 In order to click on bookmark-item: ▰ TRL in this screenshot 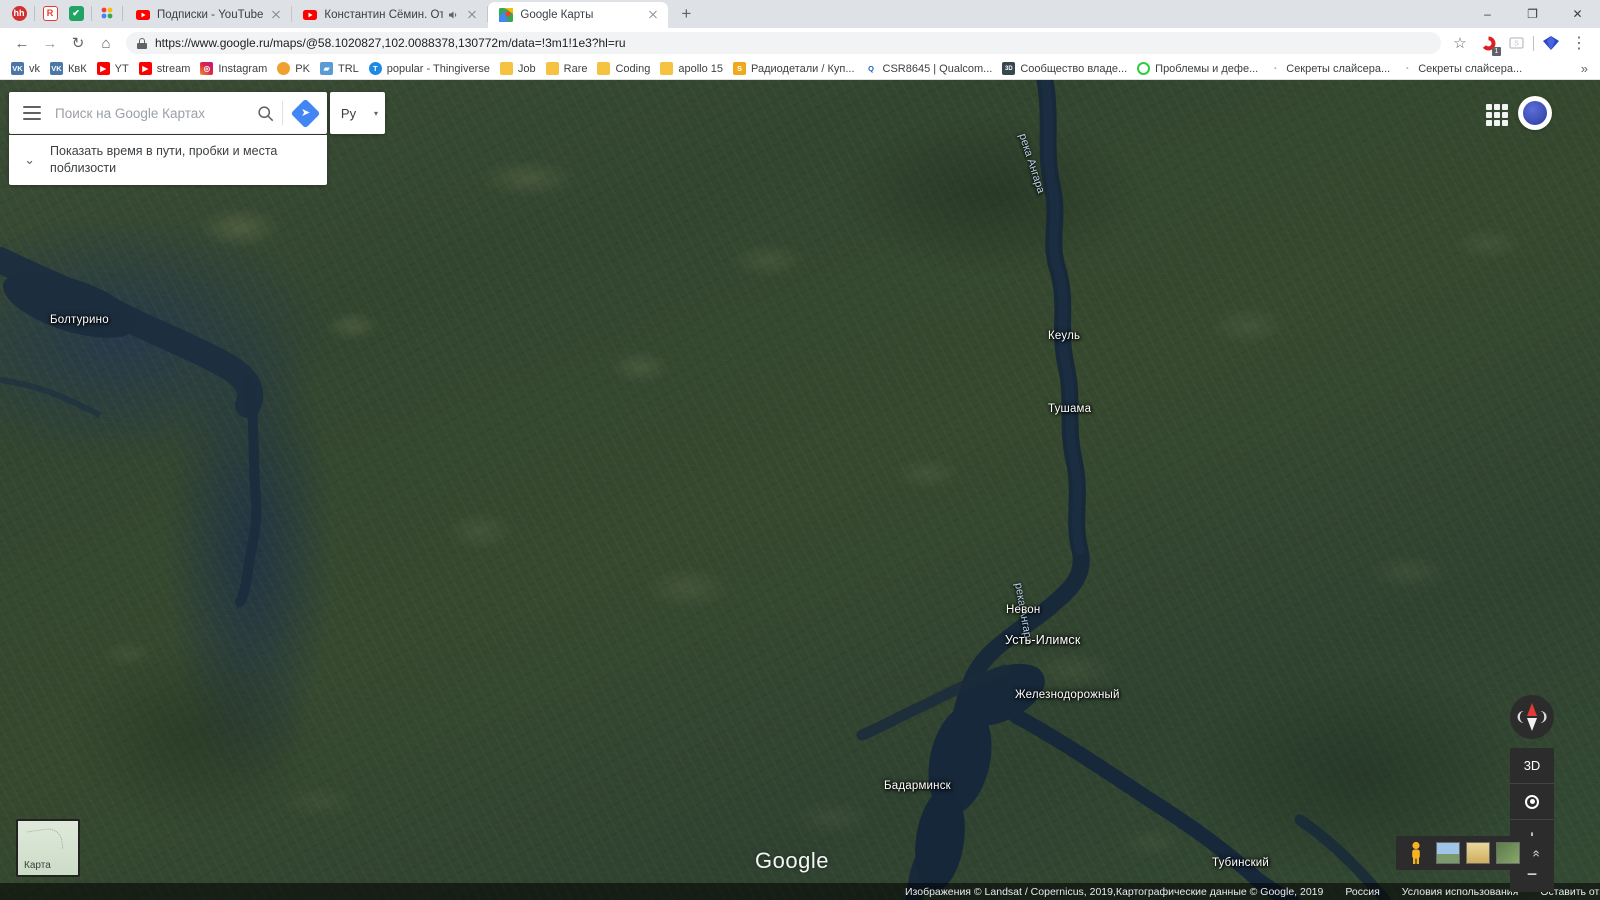, I will do `click(339, 69)`.